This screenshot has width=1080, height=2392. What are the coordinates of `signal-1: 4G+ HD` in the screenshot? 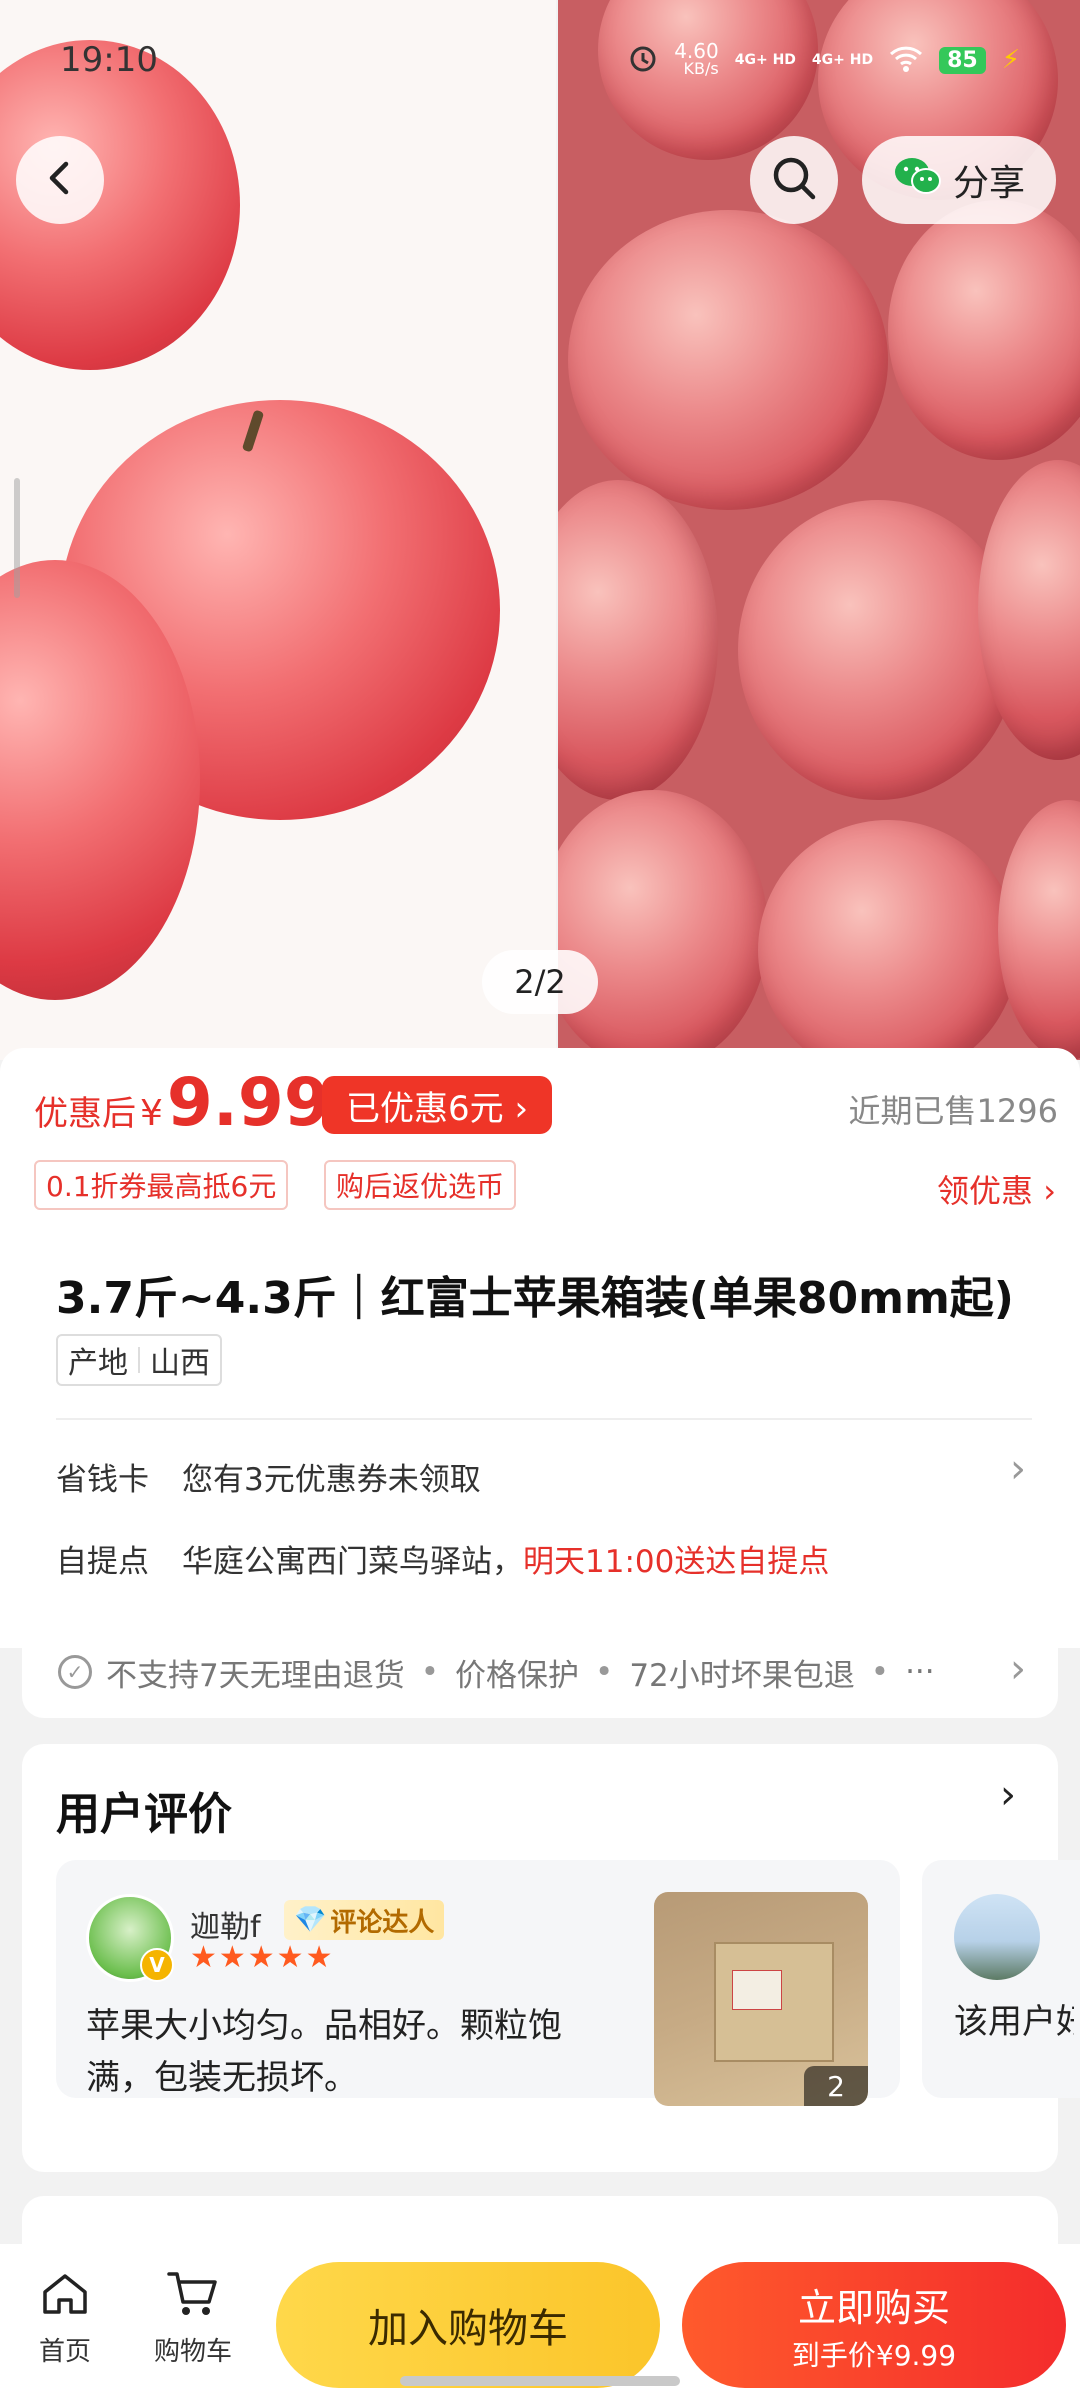 It's located at (765, 60).